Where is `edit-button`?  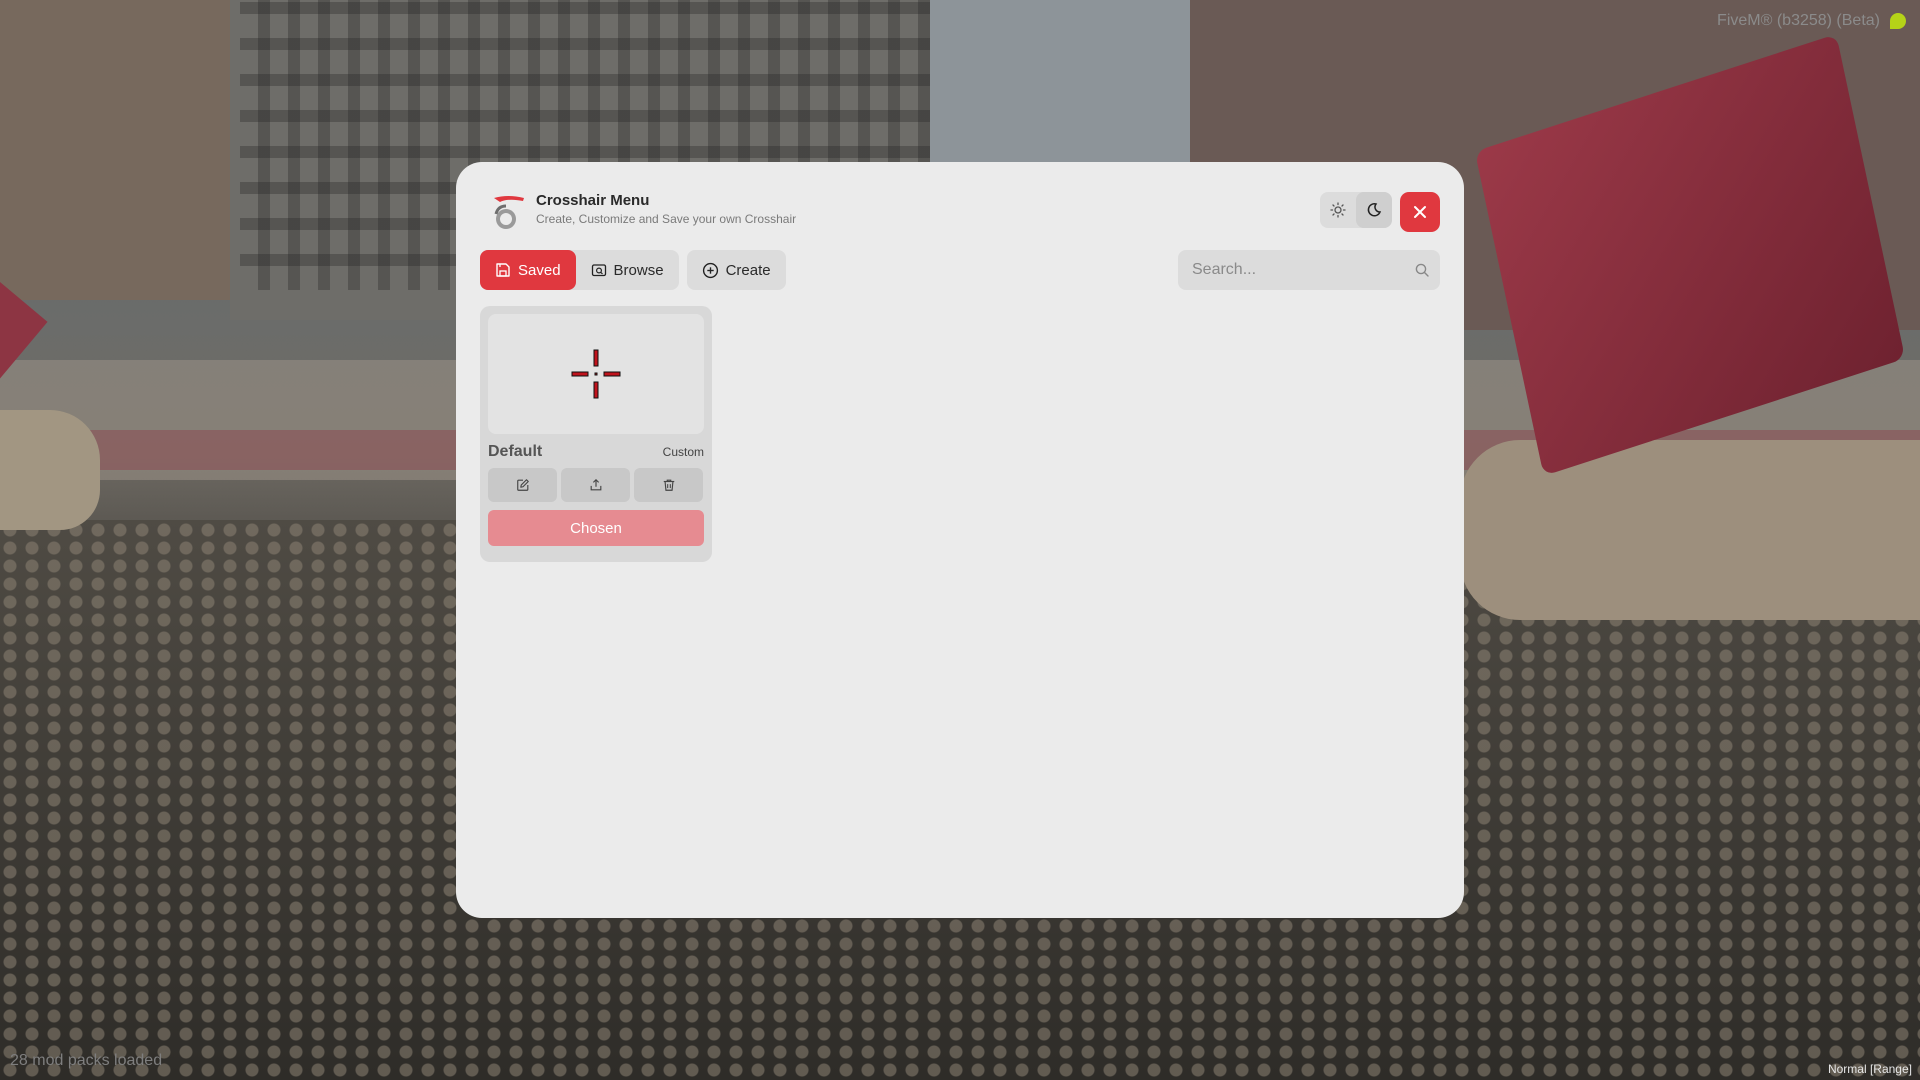 edit-button is located at coordinates (522, 485).